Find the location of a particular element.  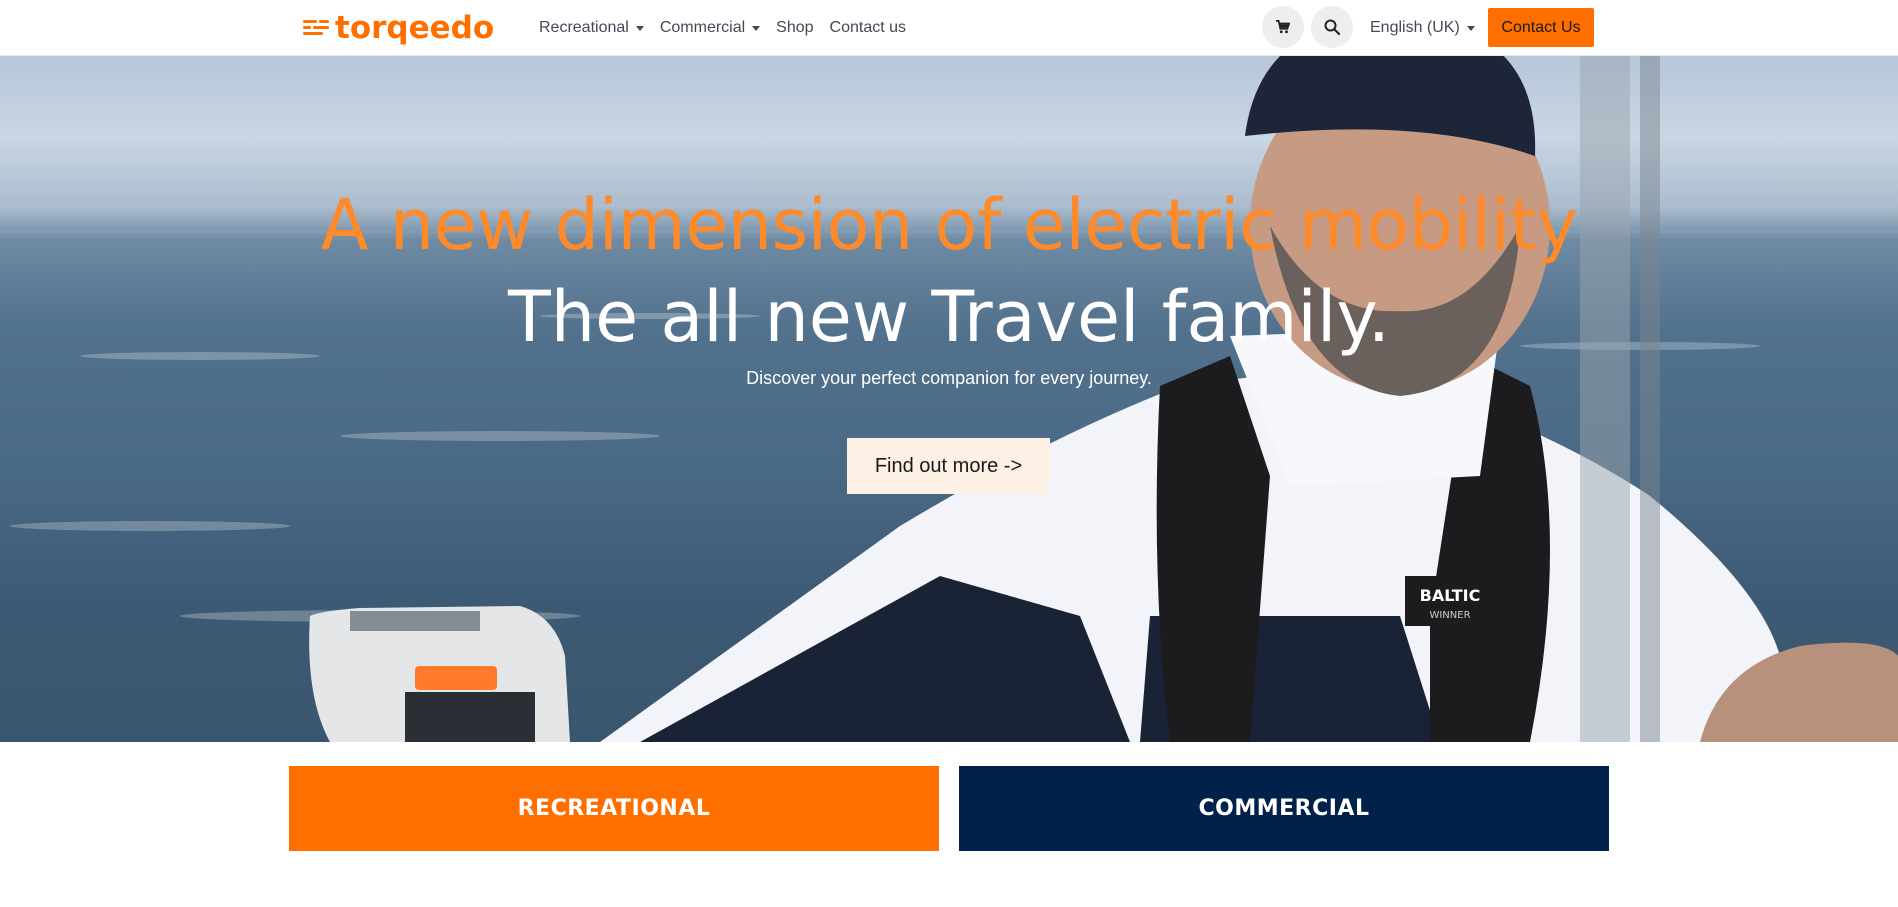

hero-headline: A new dimension of electric mobility is located at coordinates (949, 225).